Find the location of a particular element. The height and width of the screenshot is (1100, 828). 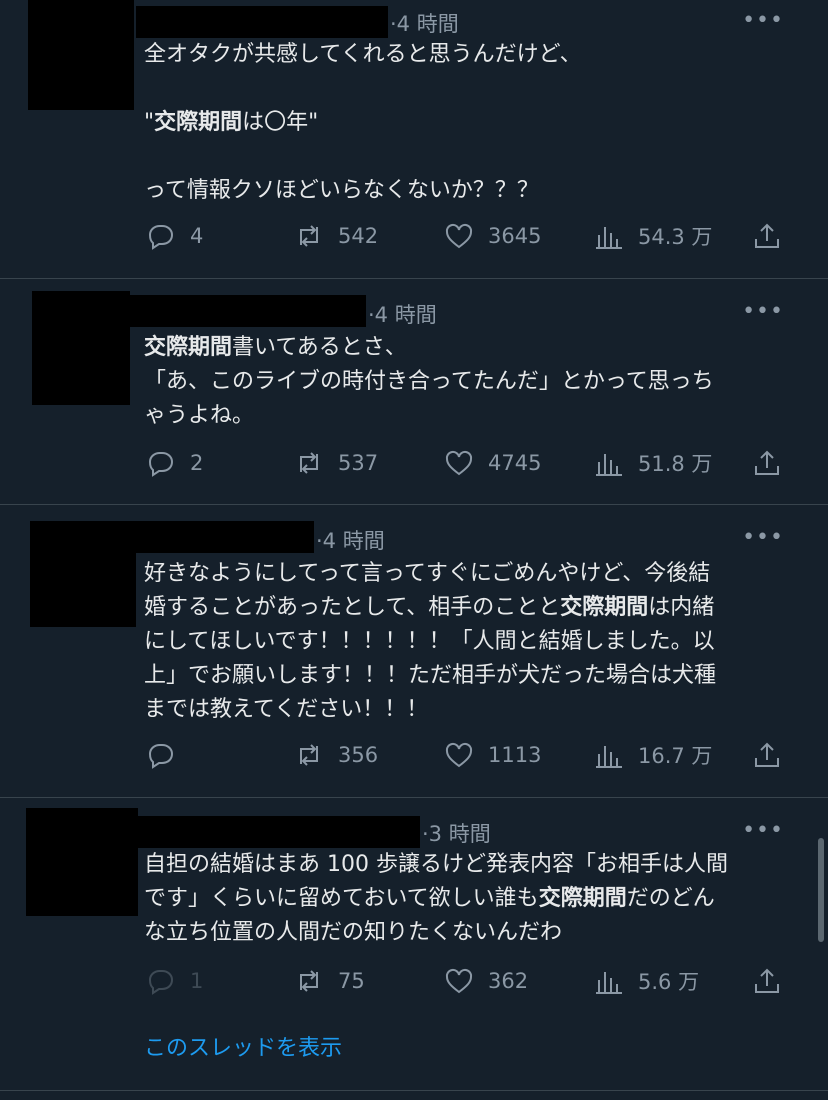

tweet-line: 全オタクが共感してくれると思うんだけど、 is located at coordinates (469, 55).